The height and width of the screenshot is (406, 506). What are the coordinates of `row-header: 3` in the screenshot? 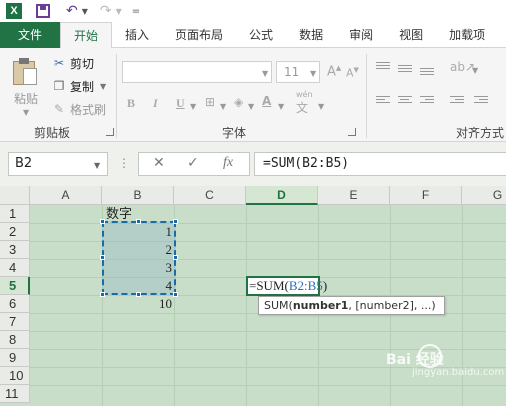 It's located at (15, 250).